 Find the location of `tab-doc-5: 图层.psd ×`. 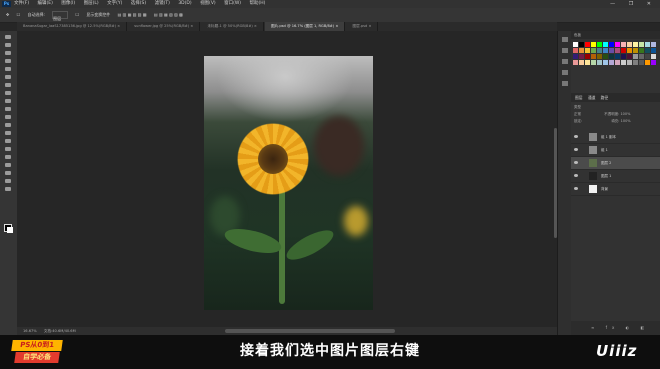

tab-doc-5: 图层.psd × is located at coordinates (363, 26).